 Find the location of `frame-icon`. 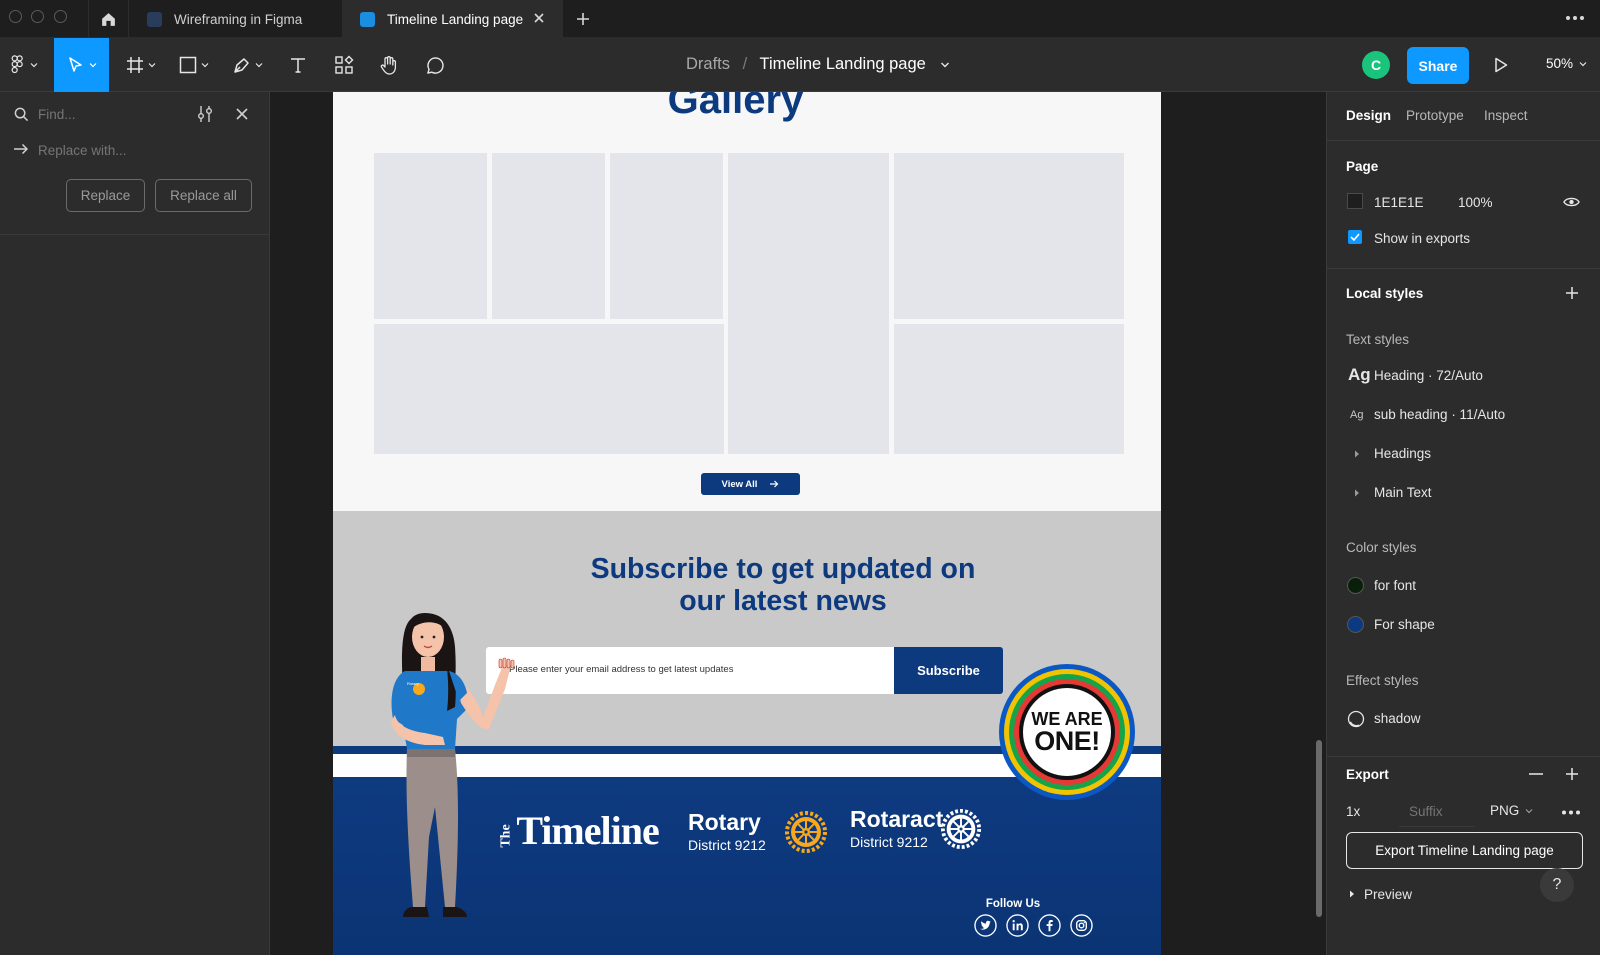

frame-icon is located at coordinates (135, 65).